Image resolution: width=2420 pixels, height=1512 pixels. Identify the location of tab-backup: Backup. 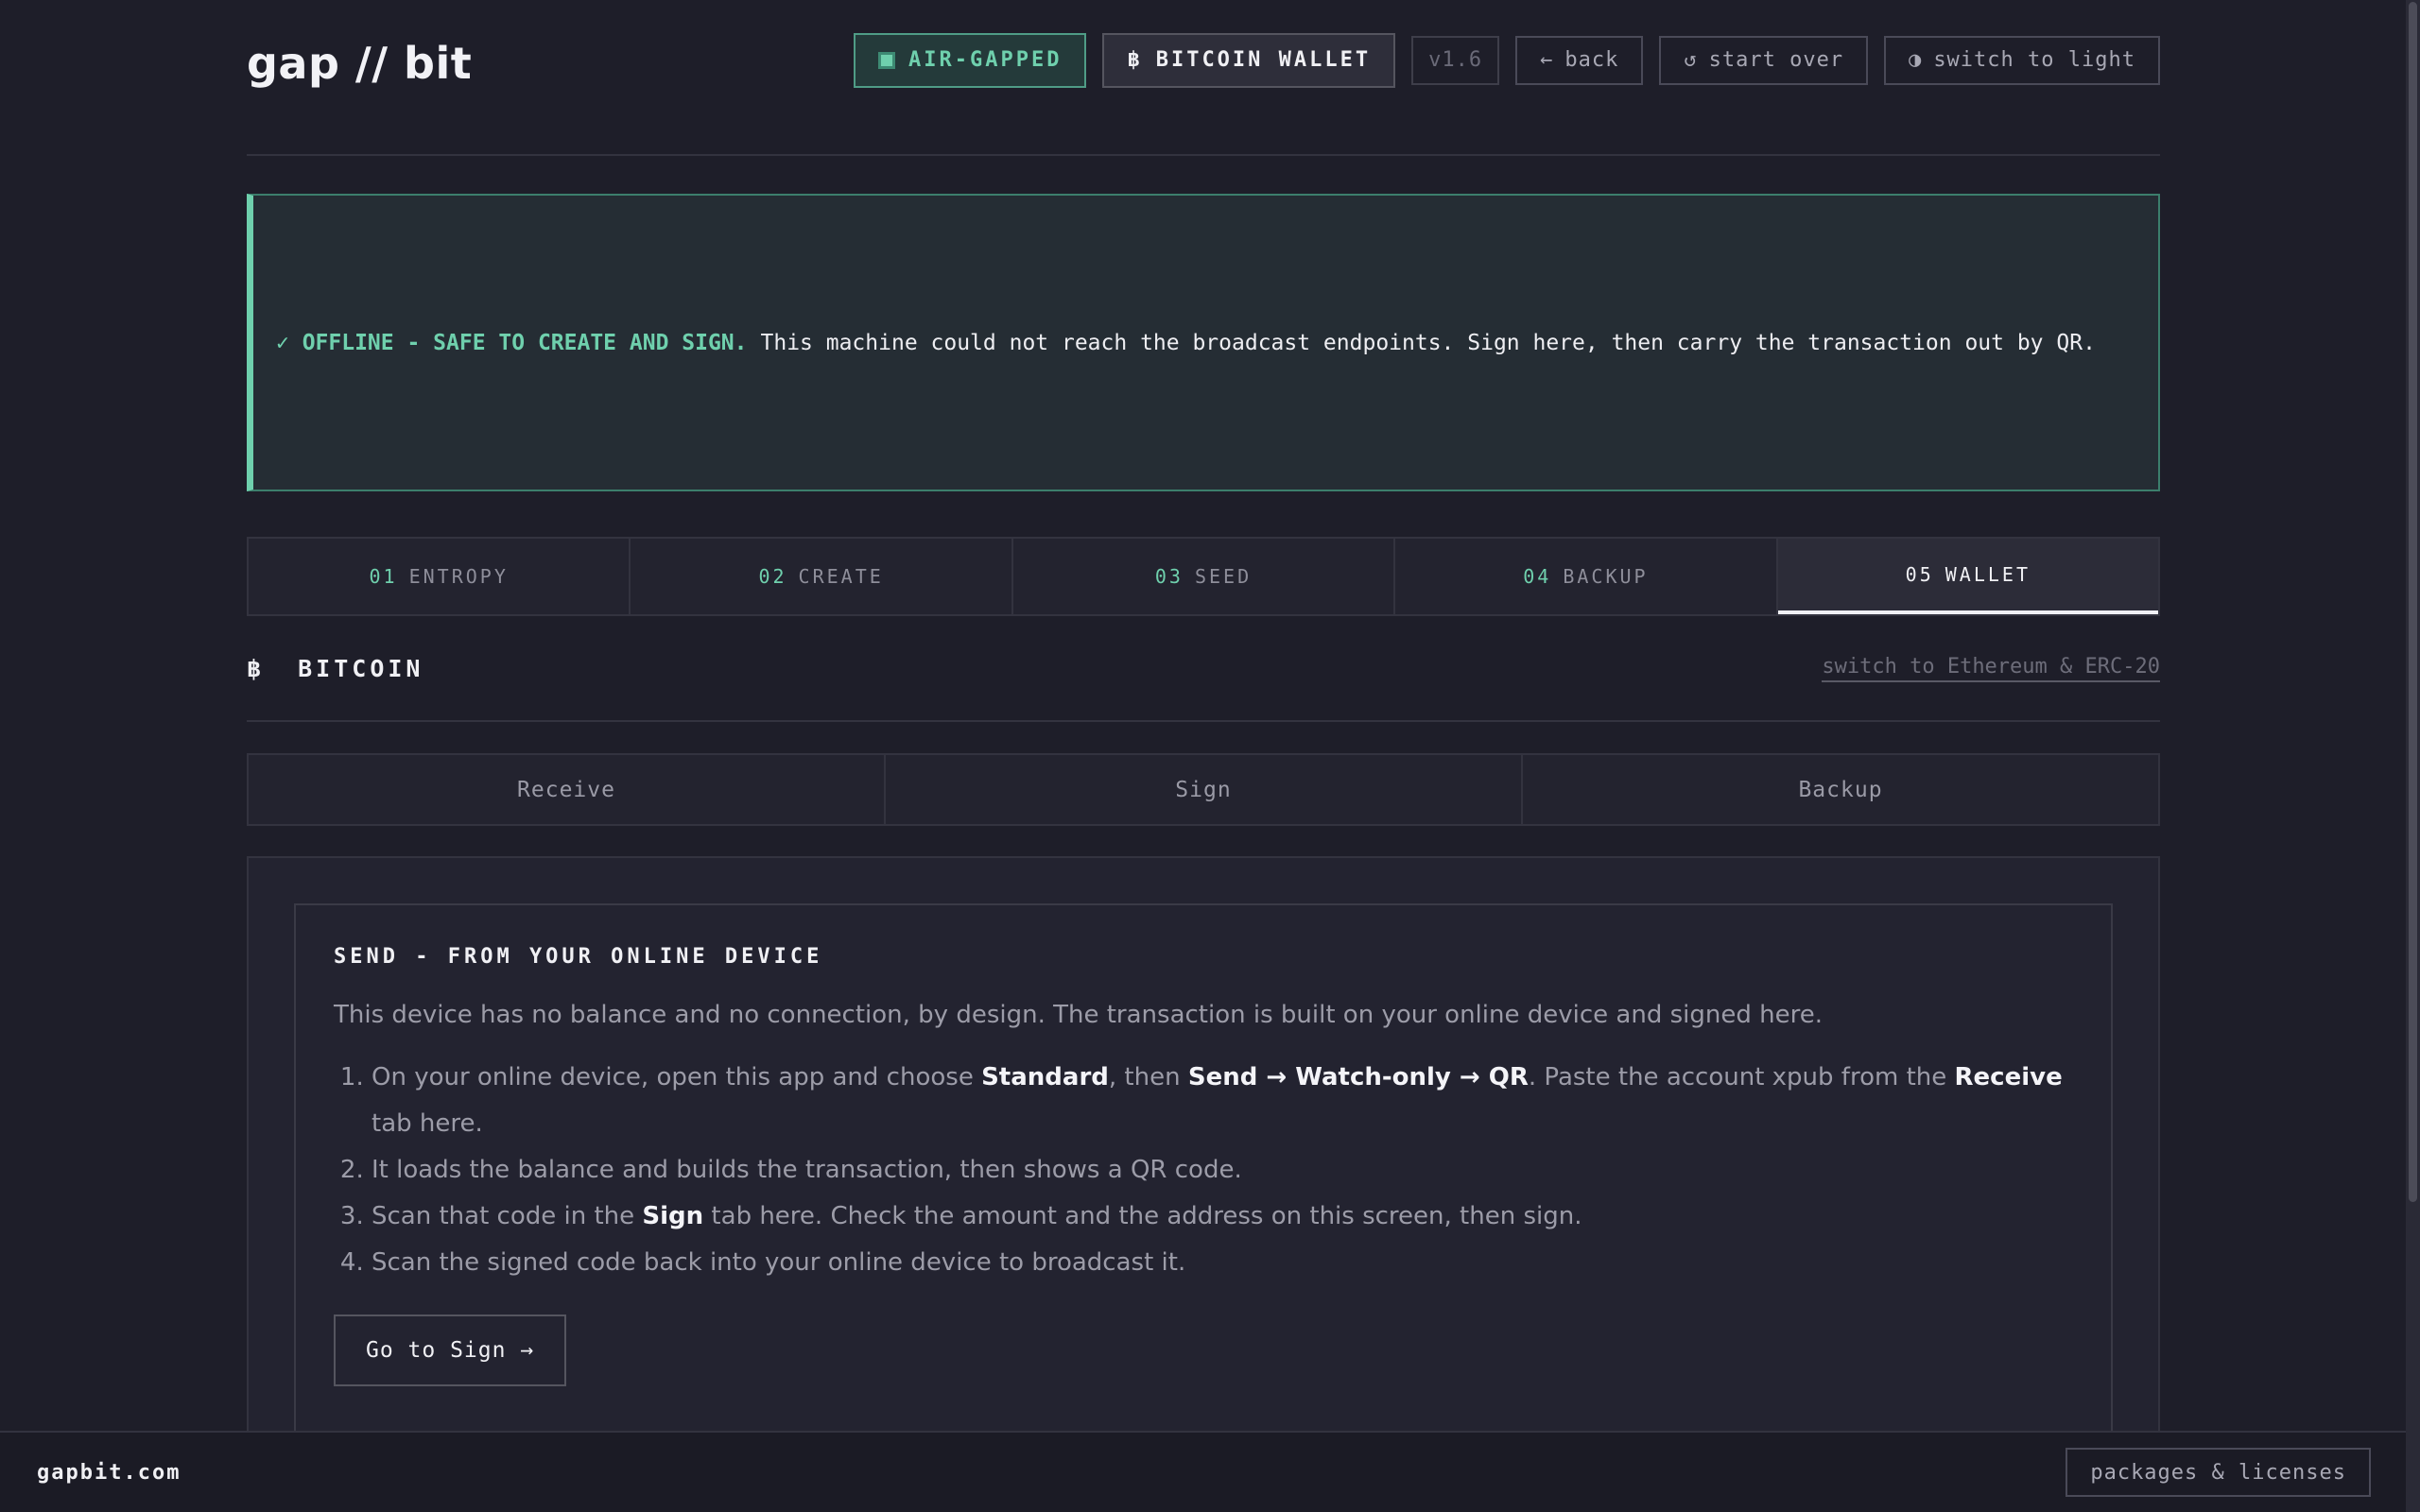
(1840, 789).